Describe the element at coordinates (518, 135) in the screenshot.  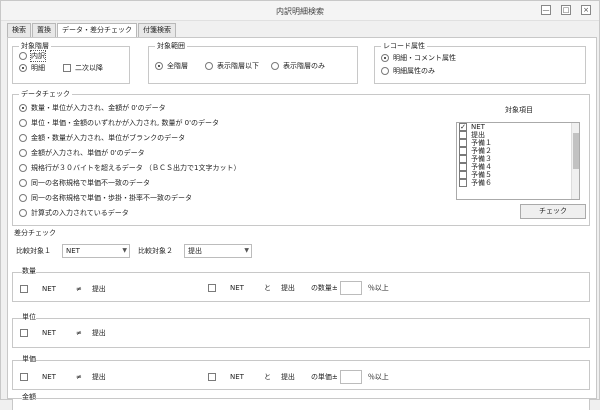
I see `list-item: 提出` at that location.